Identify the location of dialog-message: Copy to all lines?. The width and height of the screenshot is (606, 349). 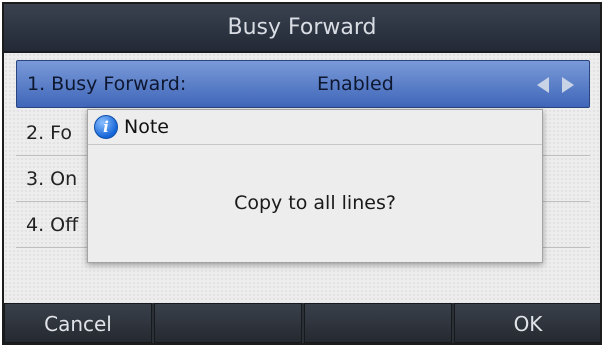
(315, 203).